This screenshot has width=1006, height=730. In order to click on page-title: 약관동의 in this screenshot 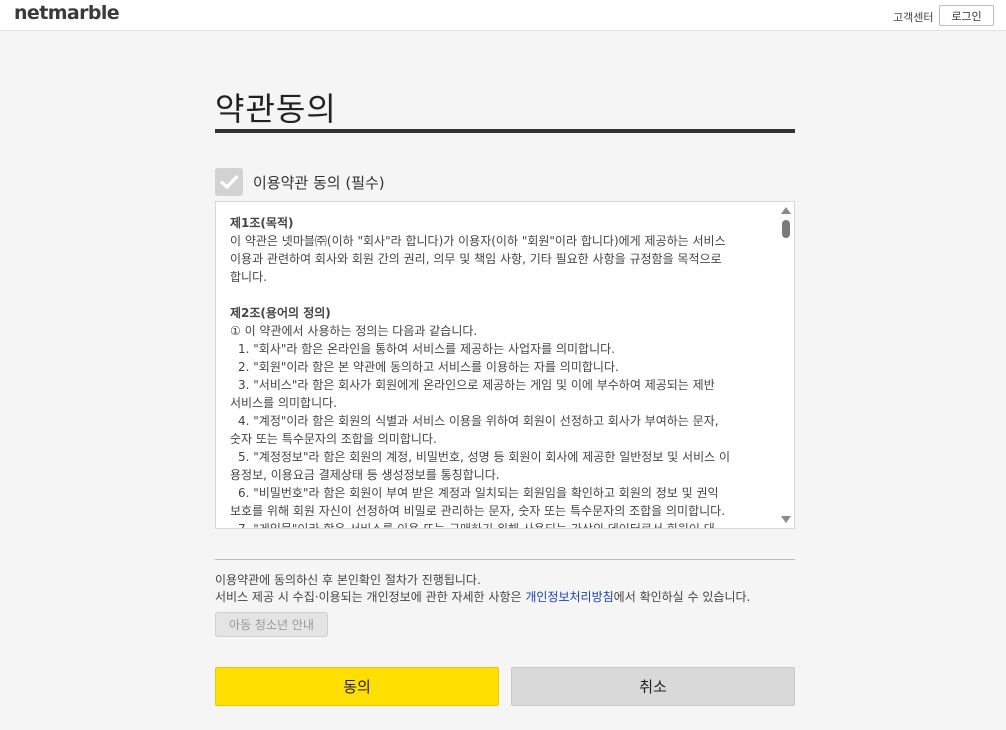, I will do `click(276, 109)`.